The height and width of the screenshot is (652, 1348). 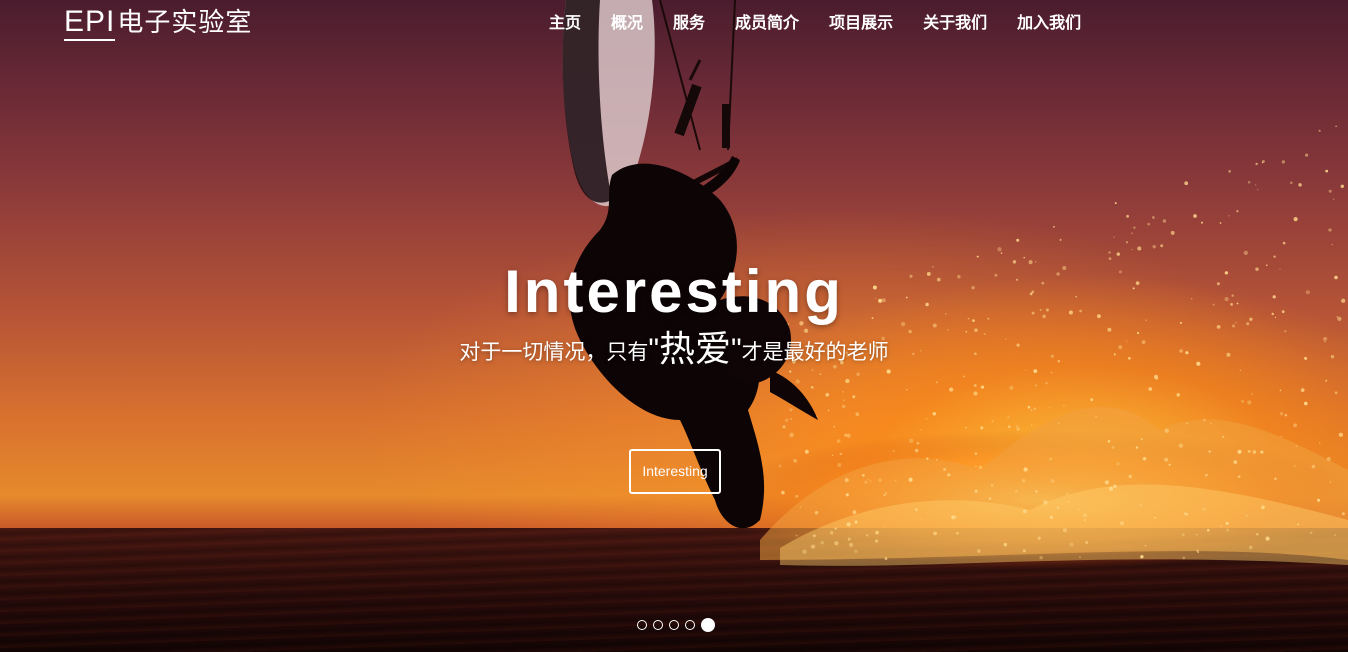 What do you see at coordinates (653, 349) in the screenshot?
I see `quote-open: "` at bounding box center [653, 349].